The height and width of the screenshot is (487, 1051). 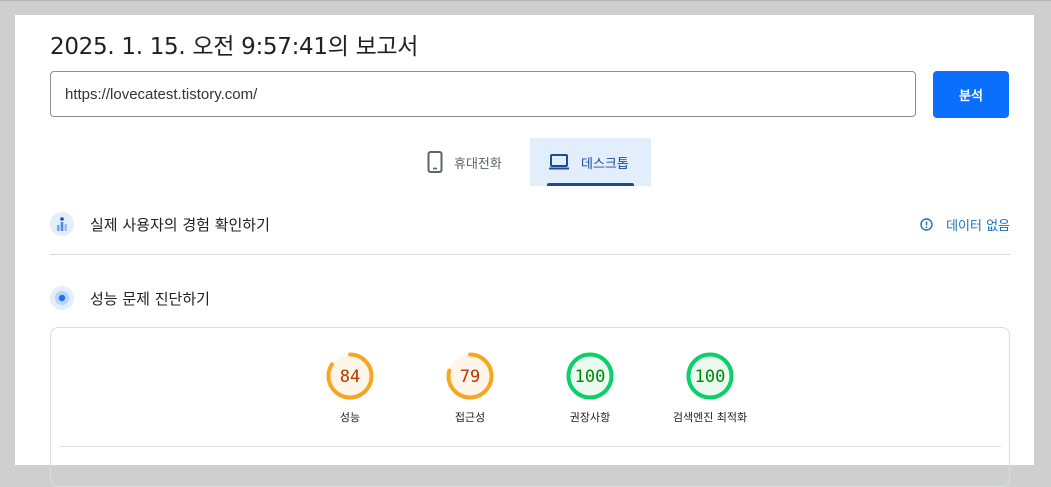 What do you see at coordinates (710, 388) in the screenshot?
I see `score-gauge-seo: 100 검색엔진 최적화` at bounding box center [710, 388].